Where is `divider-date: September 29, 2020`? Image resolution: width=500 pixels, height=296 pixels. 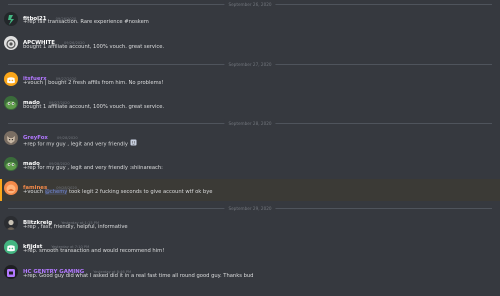 divider-date: September 29, 2020 is located at coordinates (250, 208).